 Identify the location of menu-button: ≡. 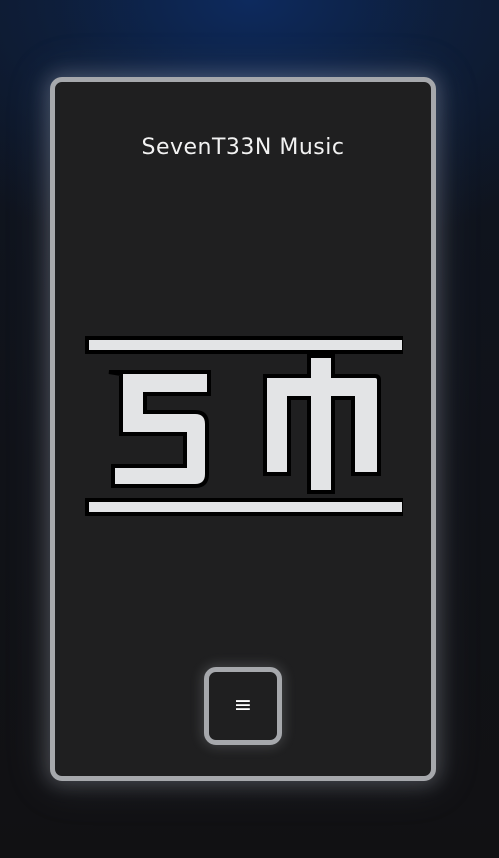
(243, 706).